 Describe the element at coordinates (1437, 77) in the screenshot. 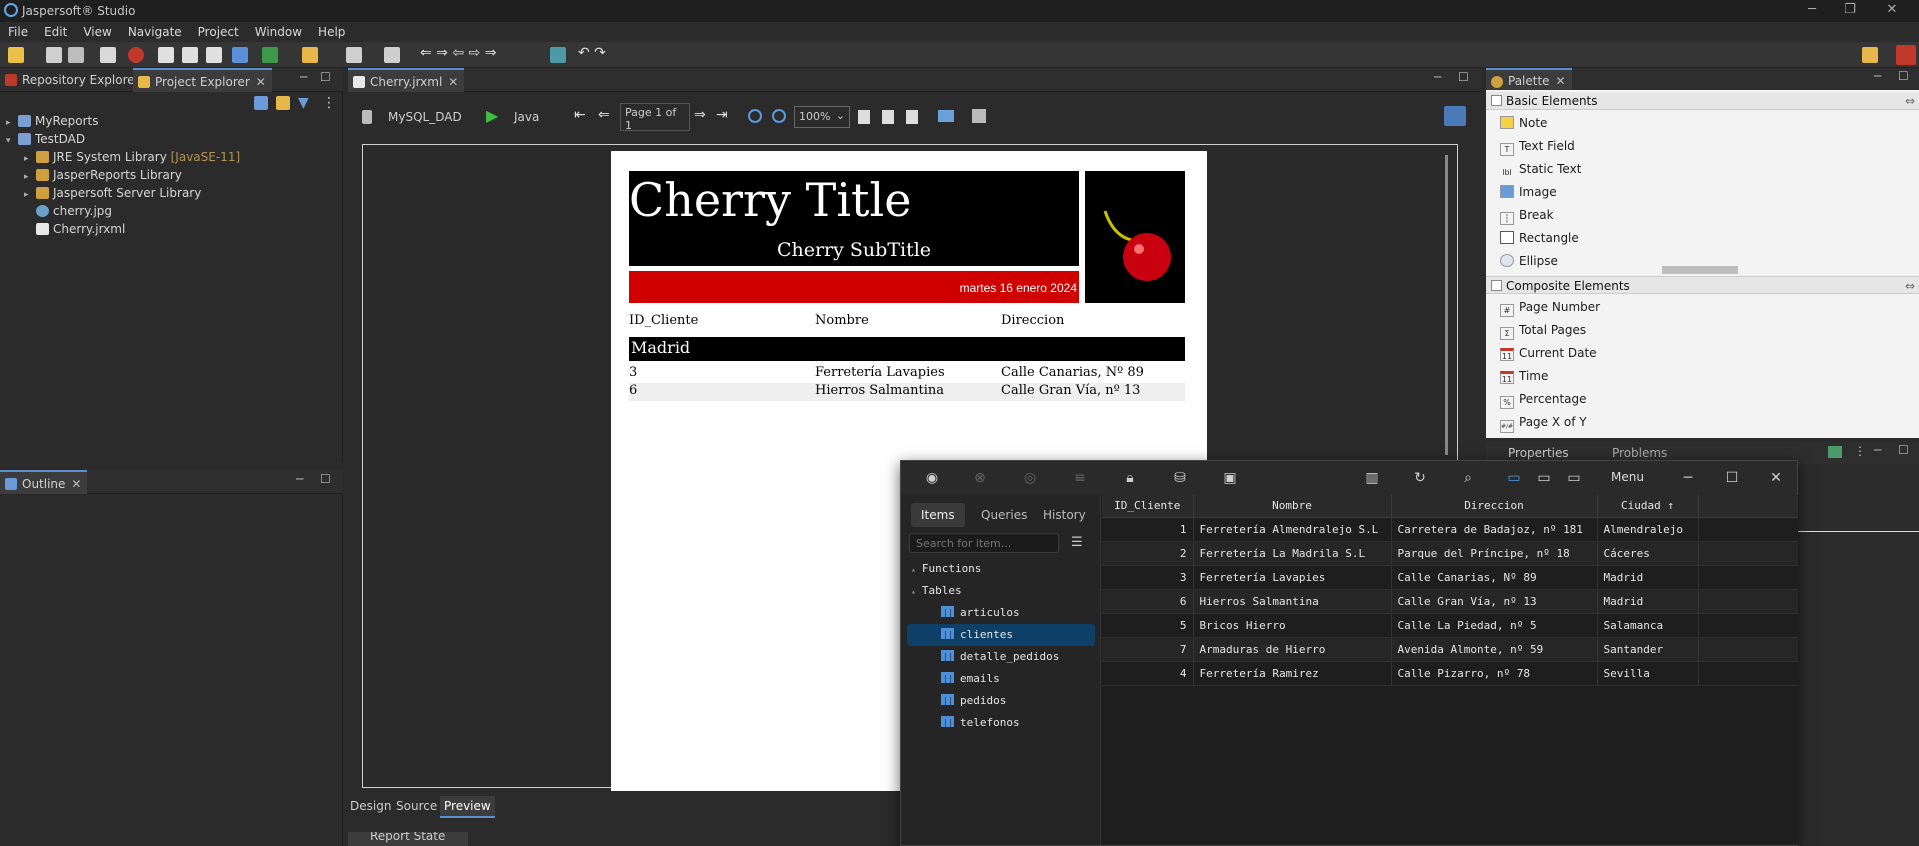

I see `minimize-editor-icon: ─` at that location.